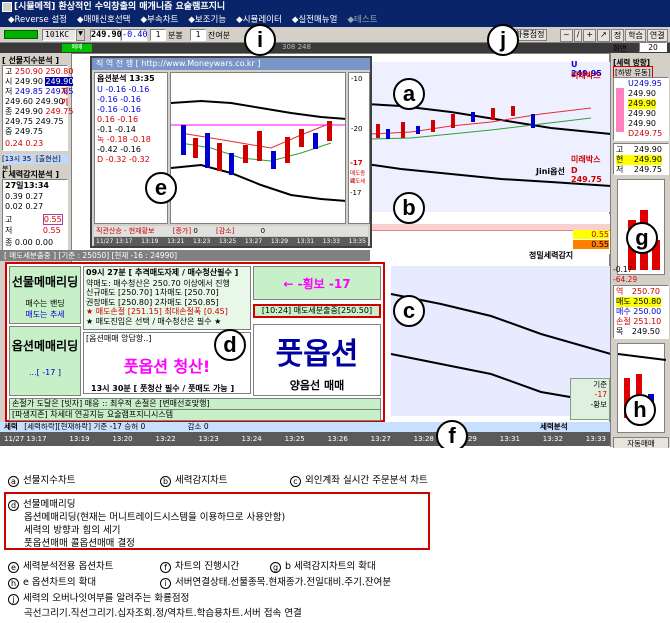  Describe the element at coordinates (158, 35) in the screenshot. I see `bun-input: 1` at that location.